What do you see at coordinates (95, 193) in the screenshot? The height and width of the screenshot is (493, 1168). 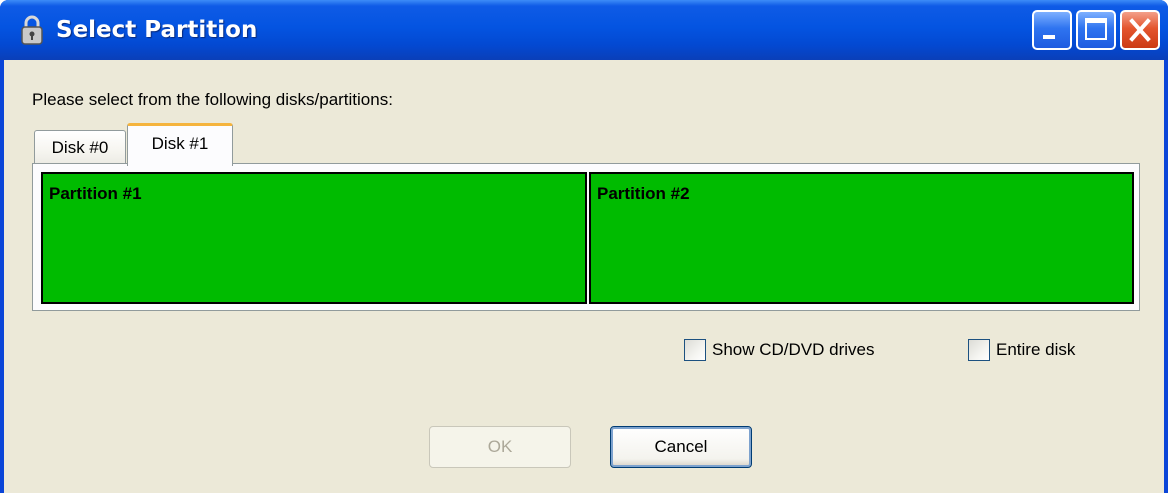 I see `partition-1-label: Partition #1` at bounding box center [95, 193].